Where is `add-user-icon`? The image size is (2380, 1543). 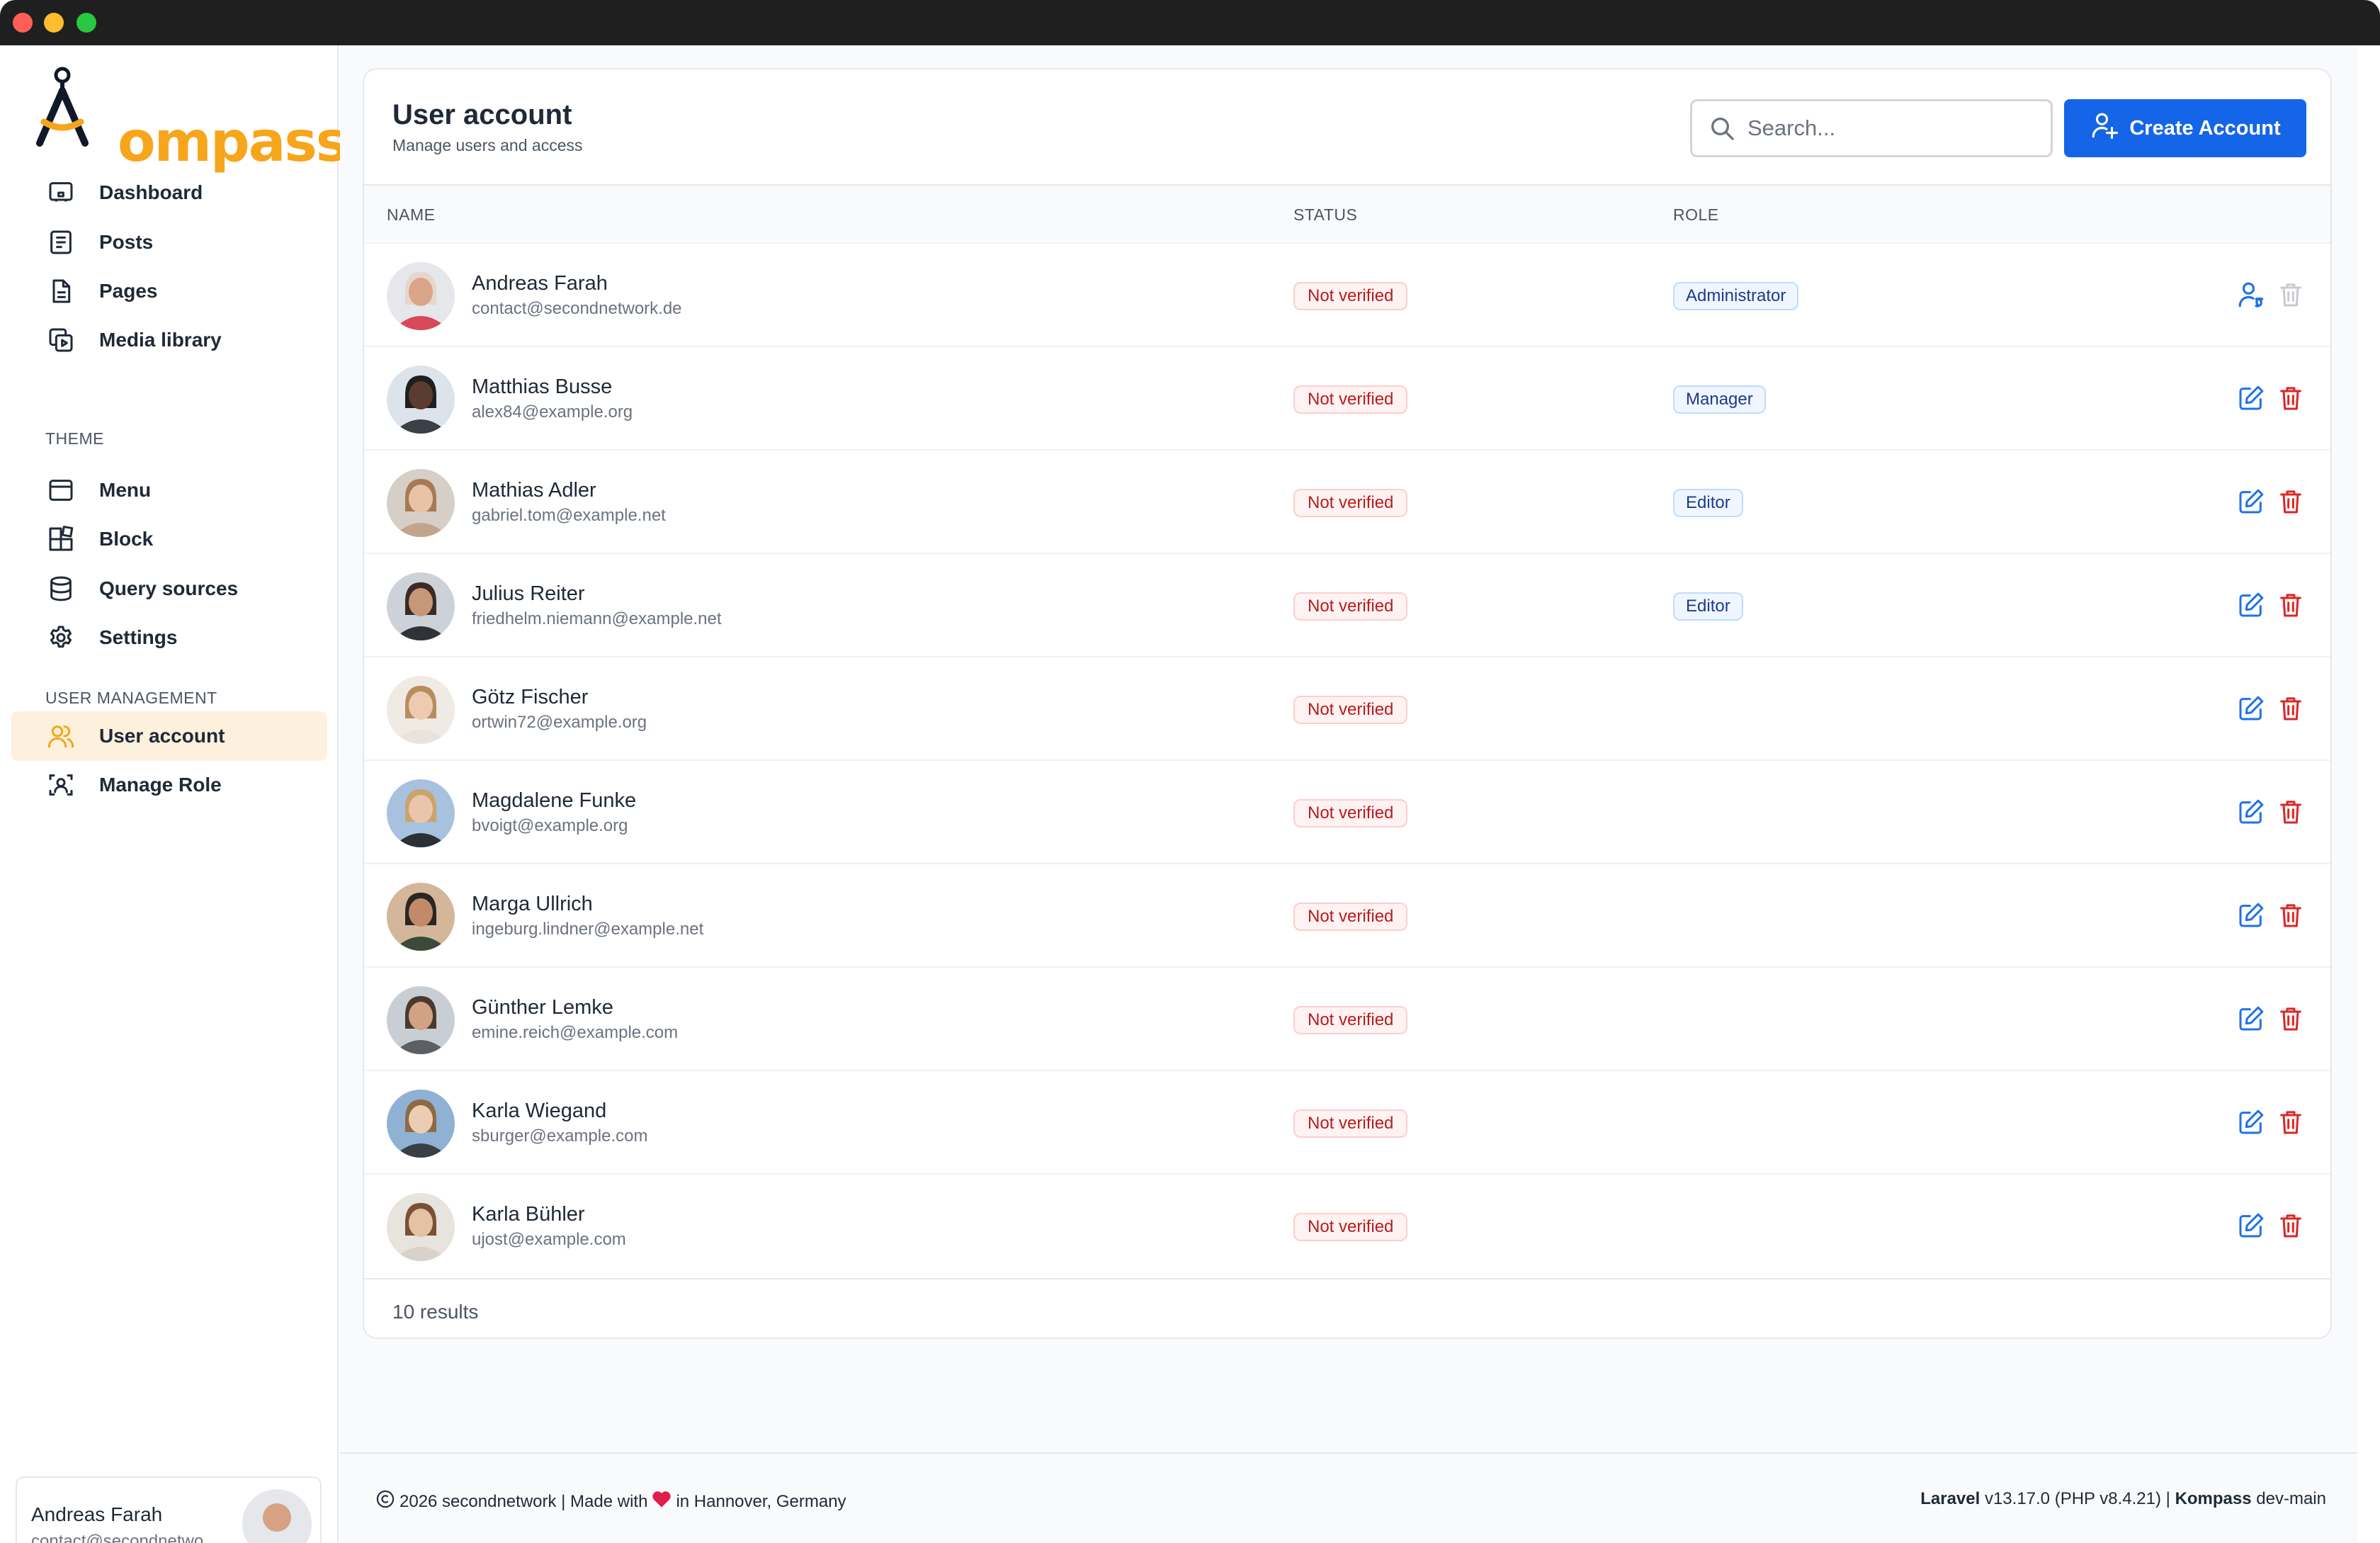
add-user-icon is located at coordinates (2105, 128).